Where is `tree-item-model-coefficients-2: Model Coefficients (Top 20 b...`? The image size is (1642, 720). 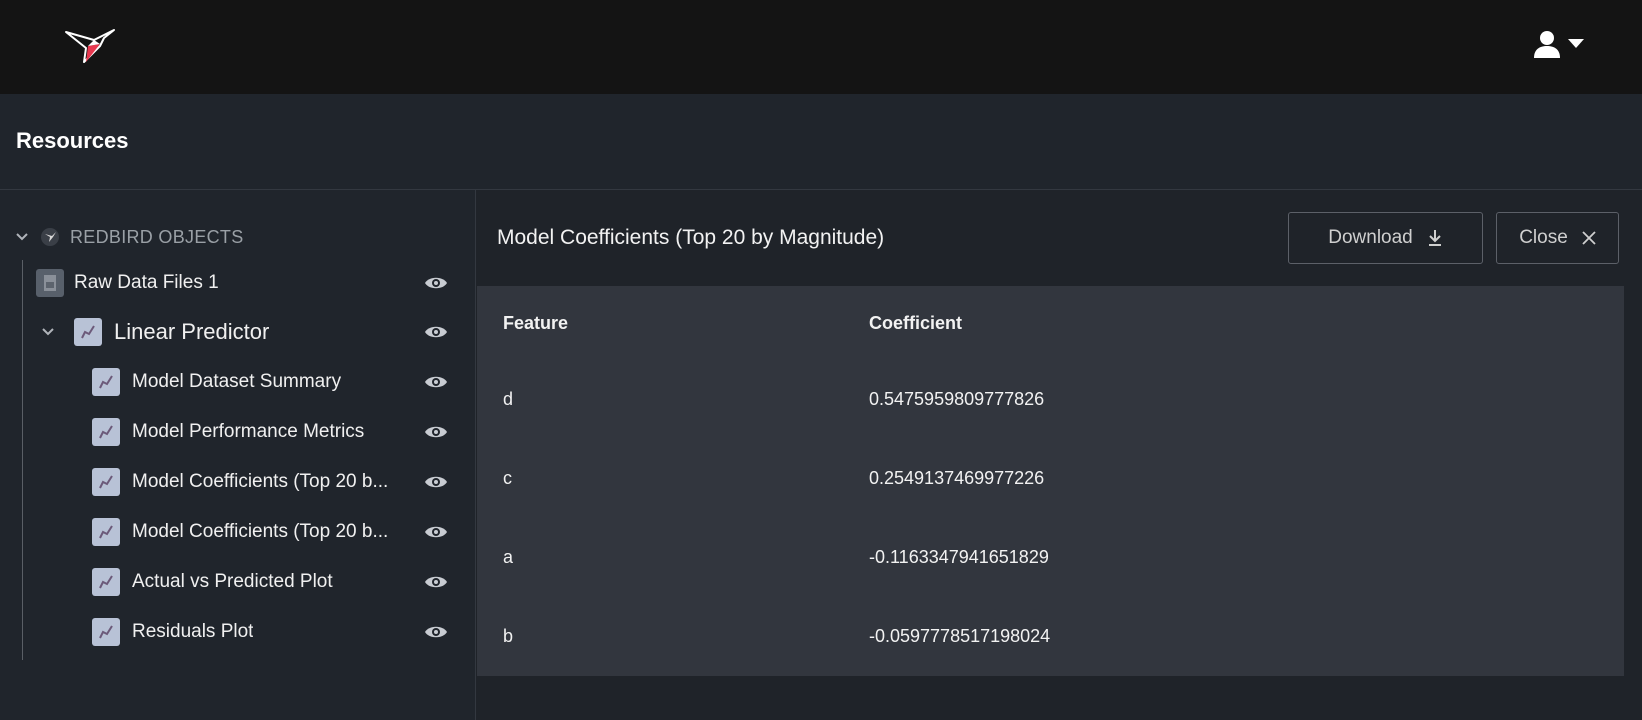
tree-item-model-coefficients-2: Model Coefficients (Top 20 b... is located at coordinates (270, 532).